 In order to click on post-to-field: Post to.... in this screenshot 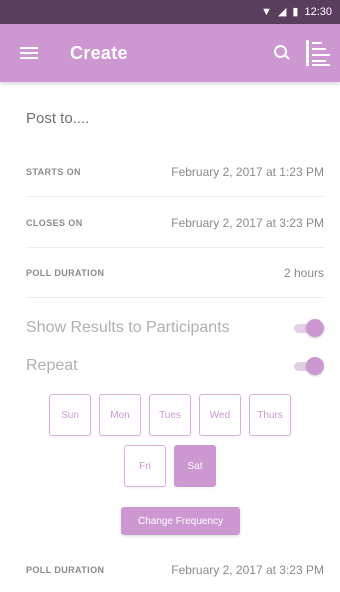, I will do `click(57, 118)`.